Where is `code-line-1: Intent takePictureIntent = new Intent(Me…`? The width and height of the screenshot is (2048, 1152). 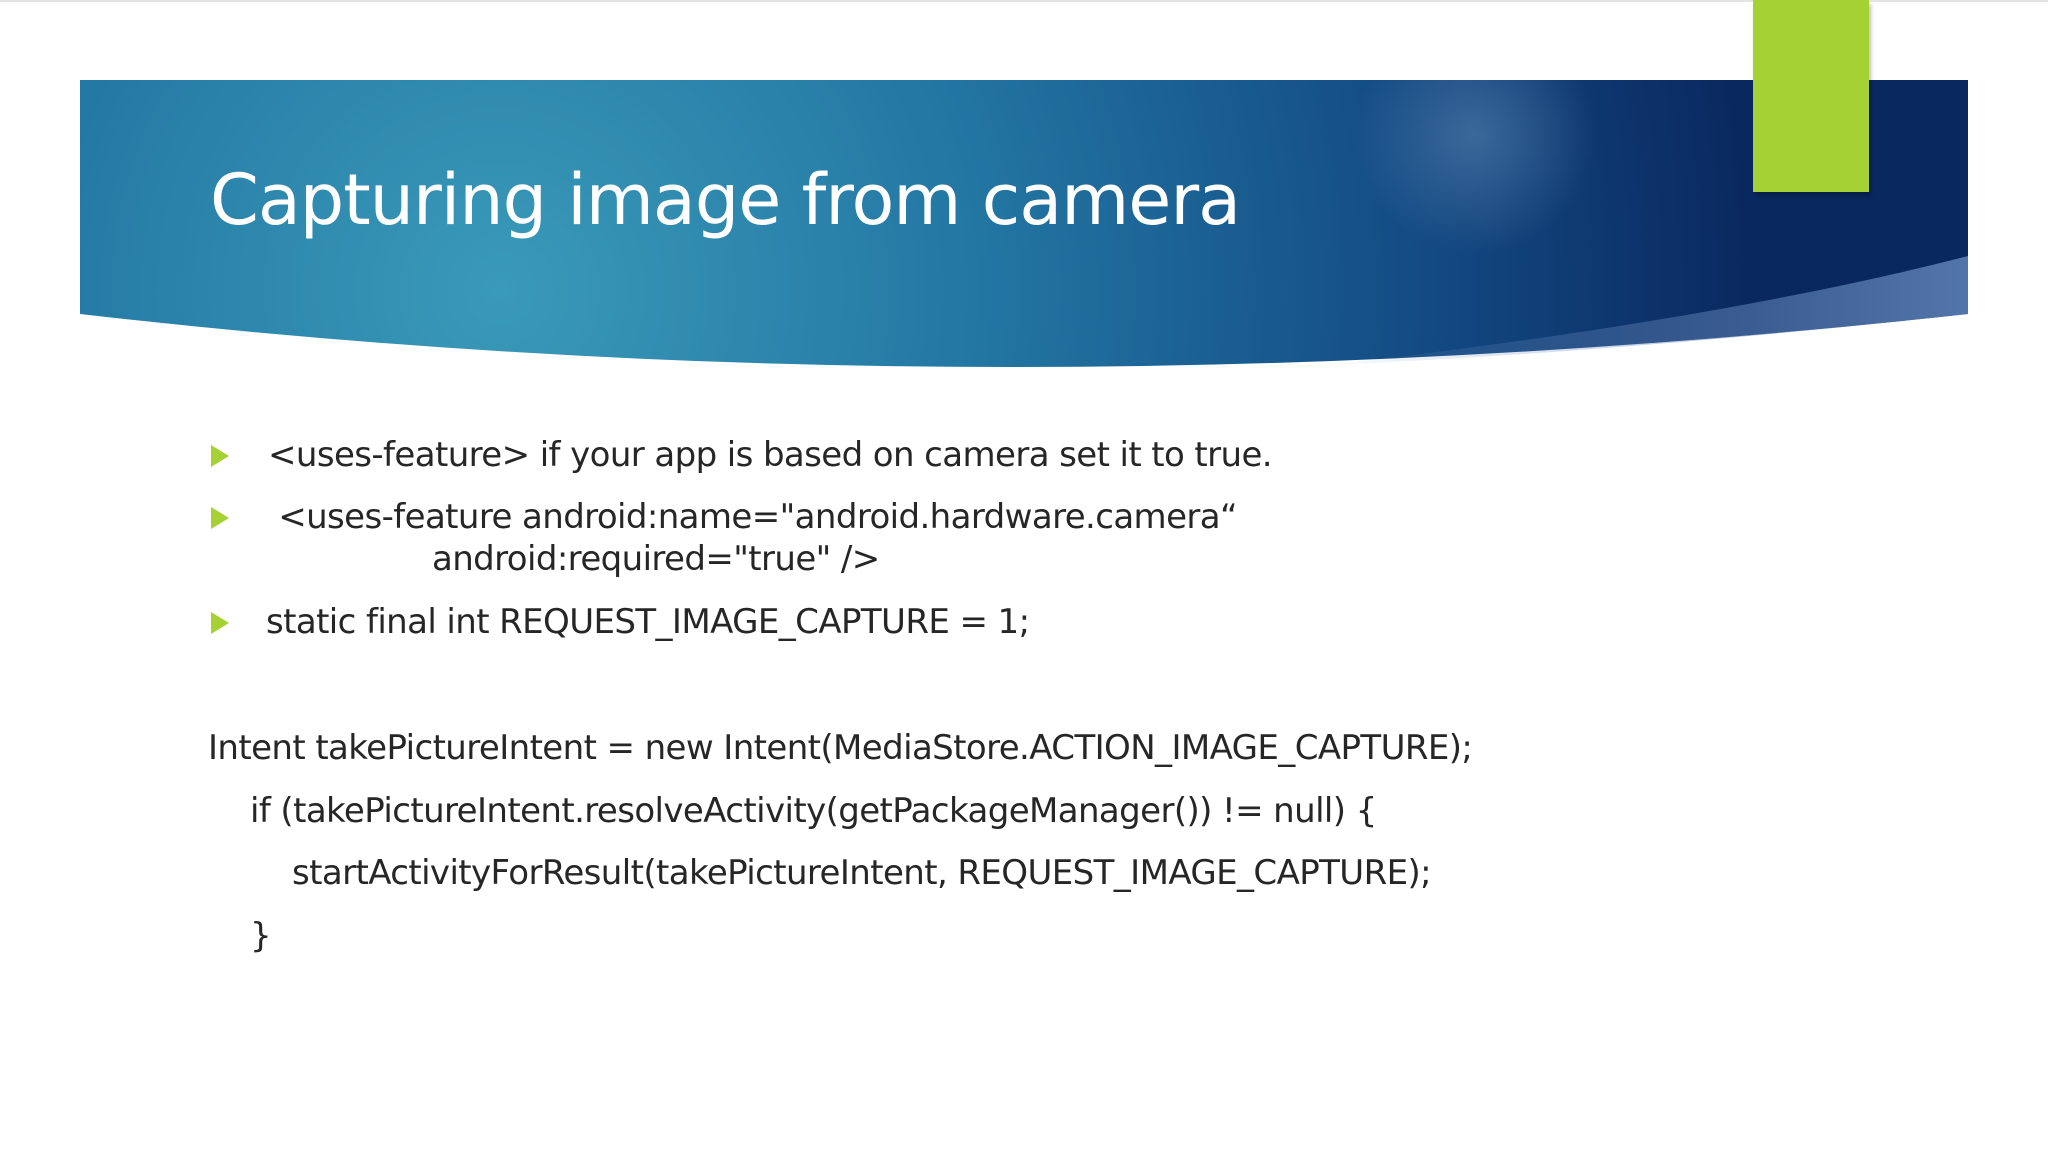
code-line-1: Intent takePictureIntent = new Intent(Me… is located at coordinates (840, 748).